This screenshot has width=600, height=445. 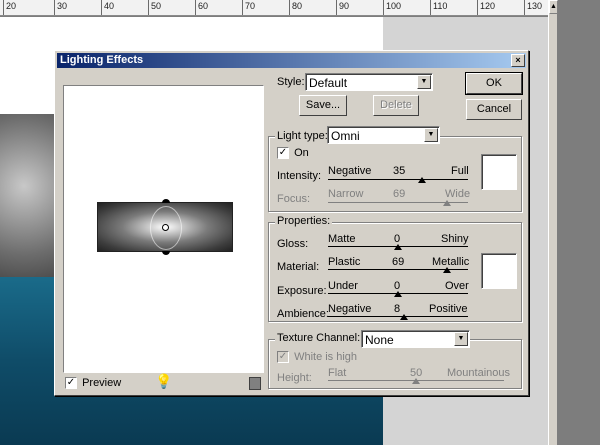 What do you see at coordinates (398, 294) in the screenshot?
I see `exposure-slider-thumb` at bounding box center [398, 294].